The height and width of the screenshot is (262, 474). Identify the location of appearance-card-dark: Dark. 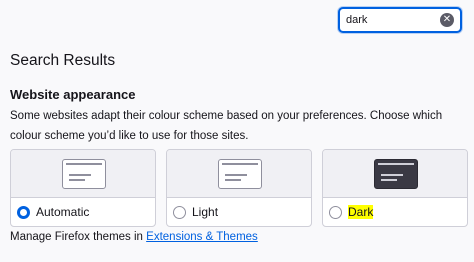
(395, 188).